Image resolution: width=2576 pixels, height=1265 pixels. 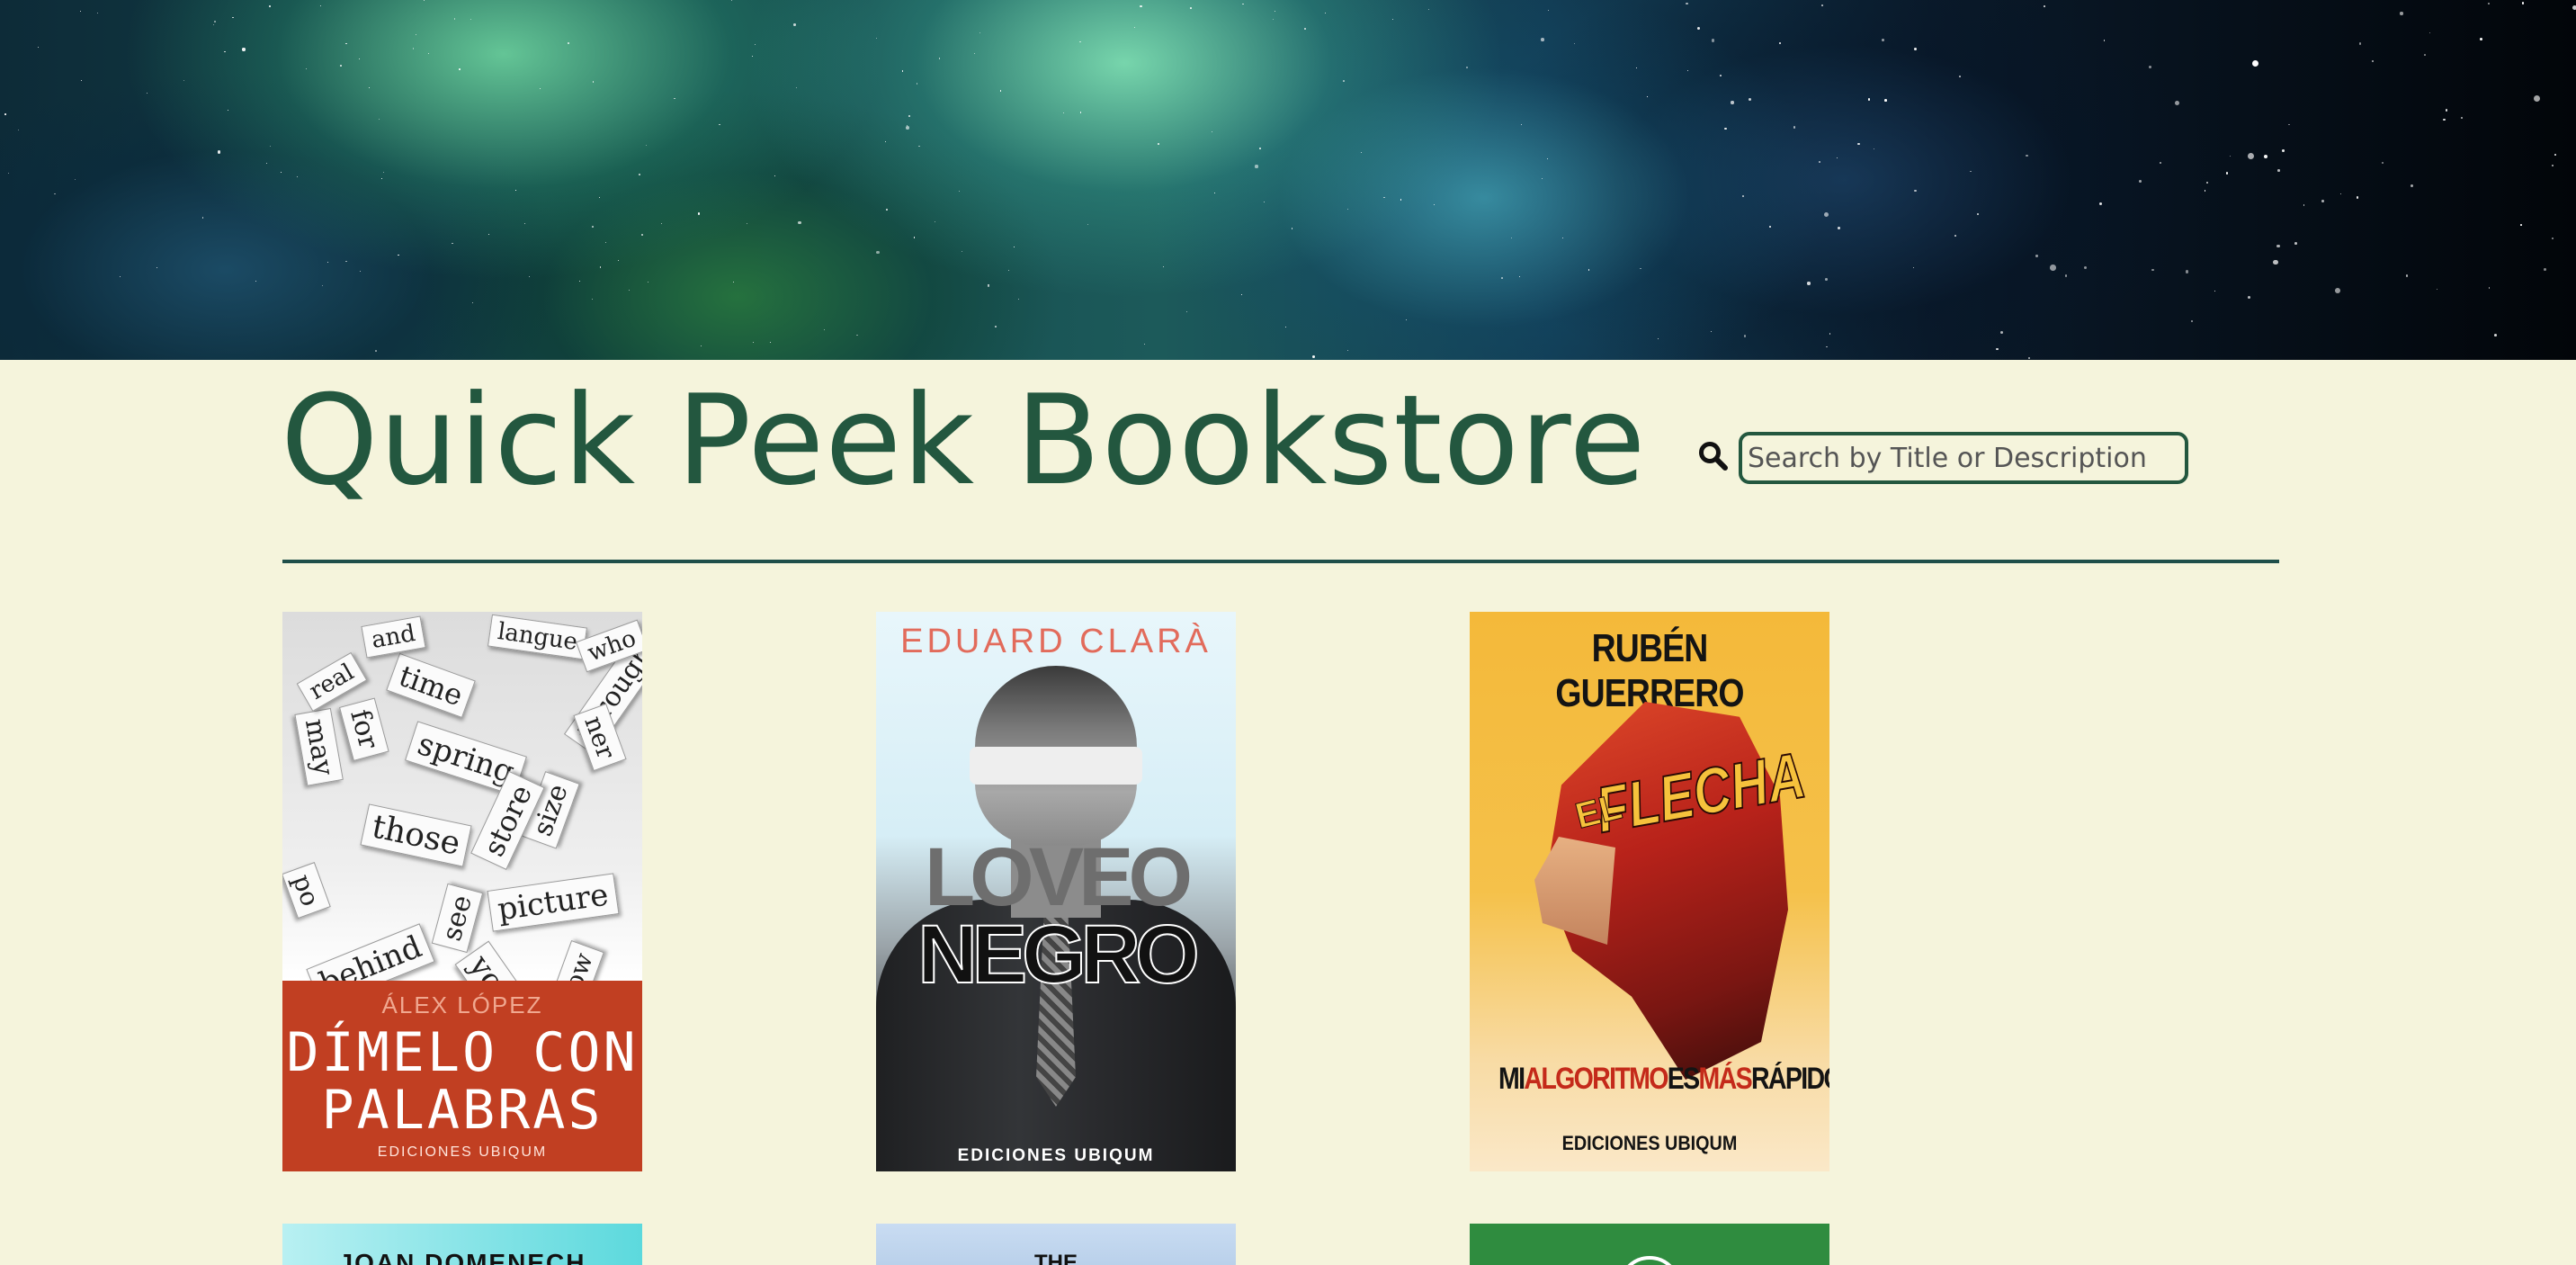 What do you see at coordinates (578, 961) in the screenshot?
I see `word-tile: ow` at bounding box center [578, 961].